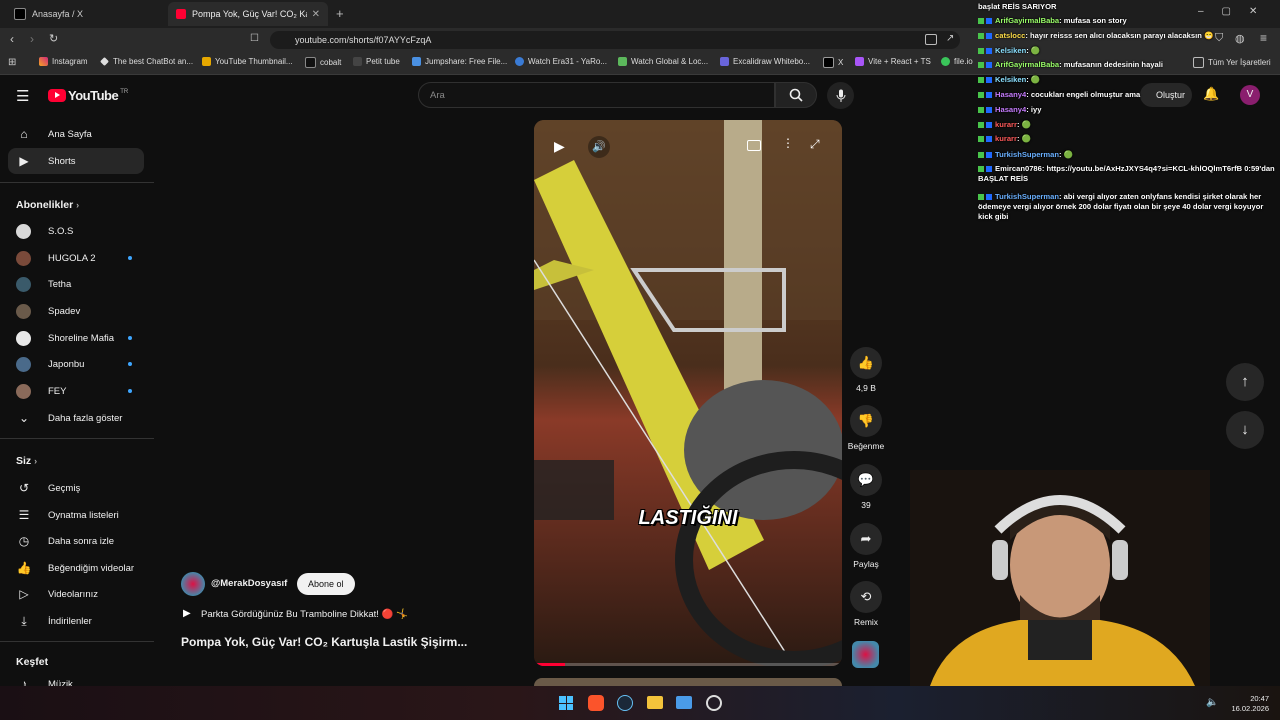 This screenshot has height=720, width=1280. I want to click on fullscreen-icon: ⤢, so click(815, 144).